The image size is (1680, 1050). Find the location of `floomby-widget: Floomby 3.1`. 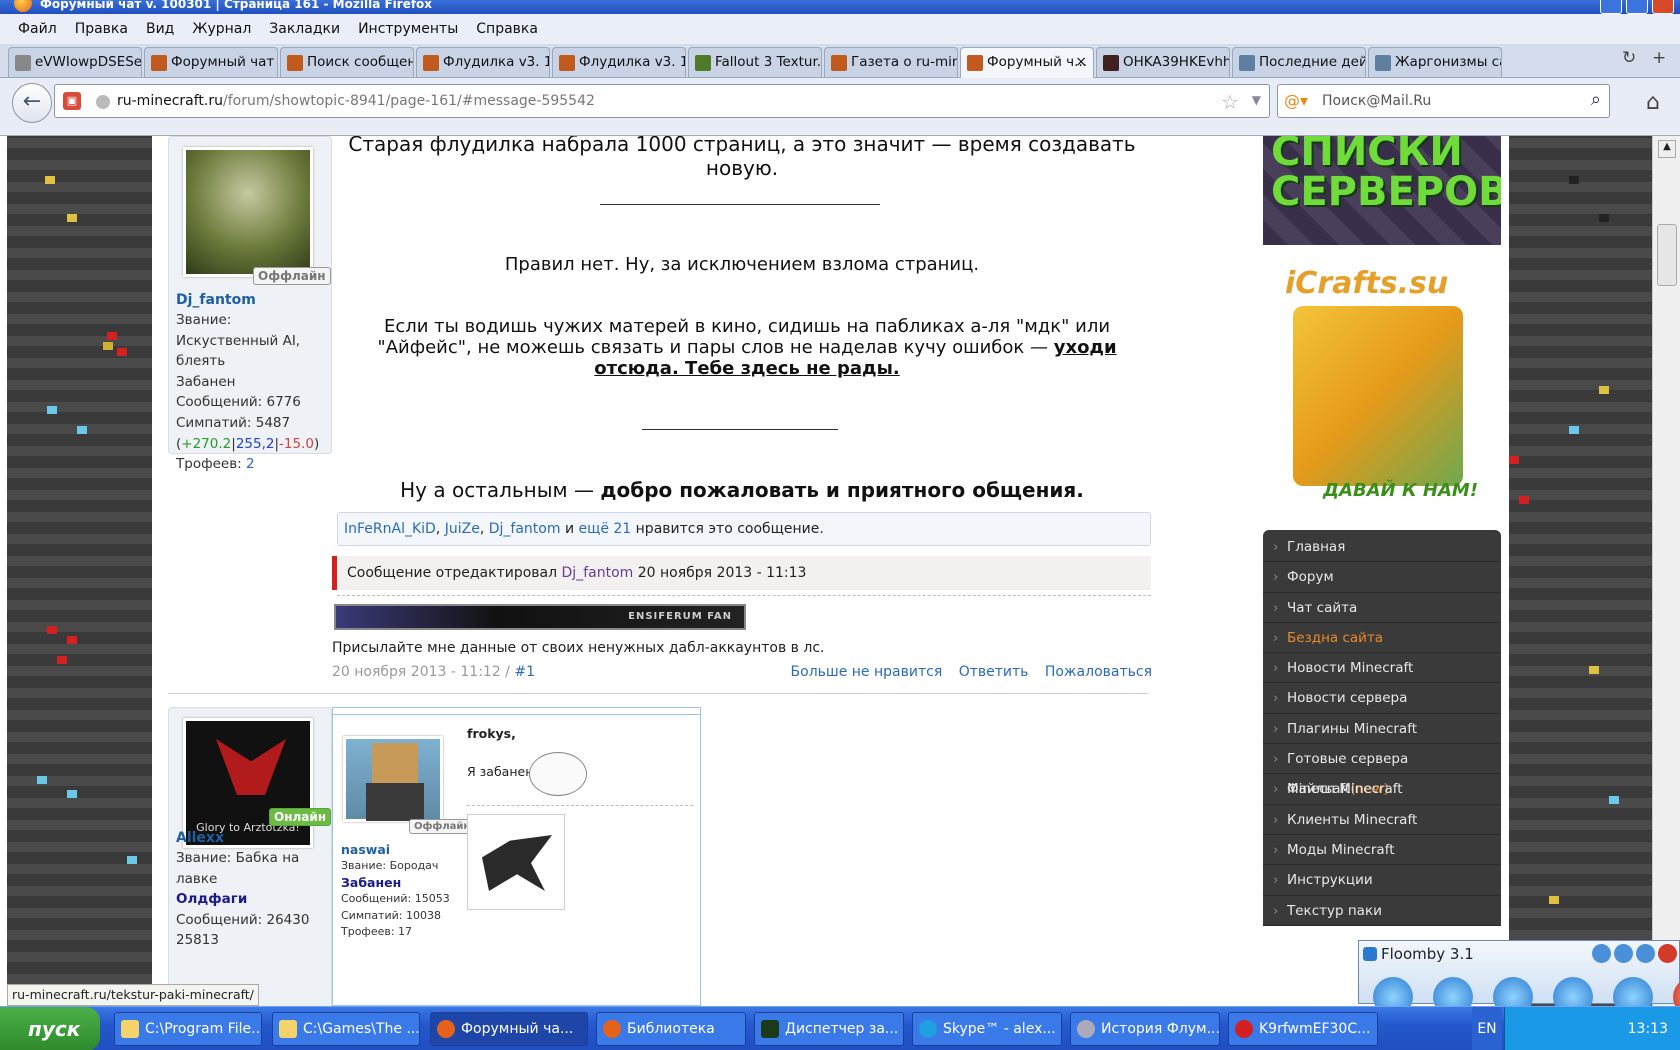

floomby-widget: Floomby 3.1 is located at coordinates (1519, 978).